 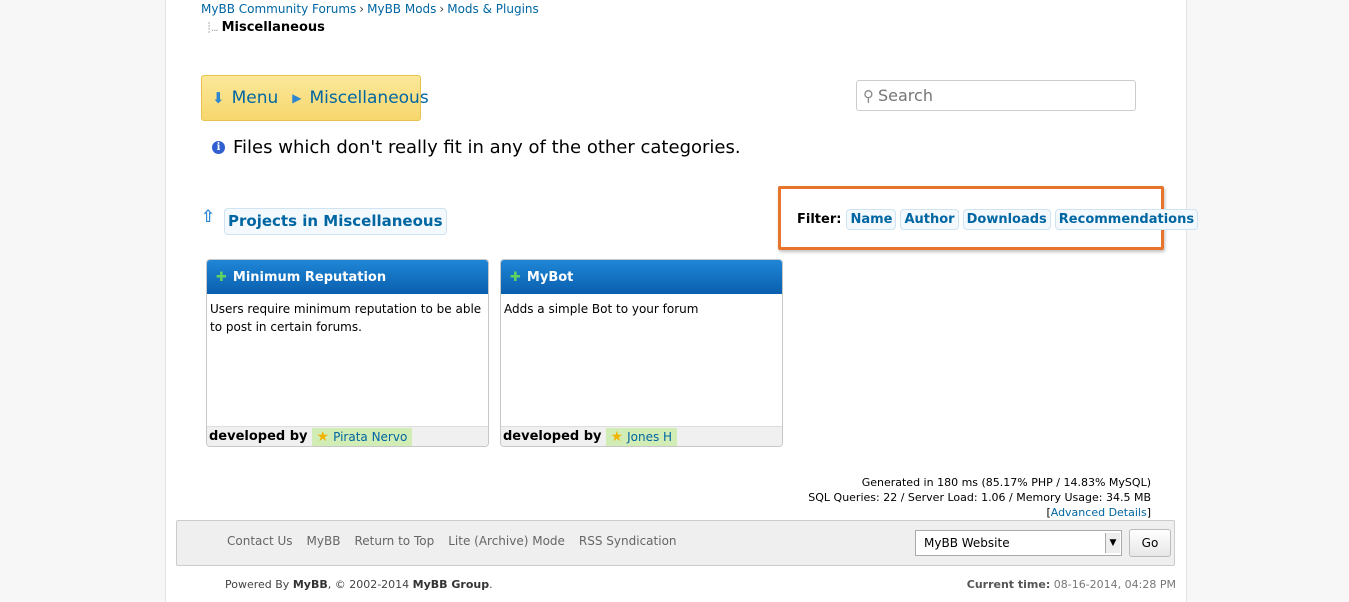 What do you see at coordinates (273, 27) in the screenshot?
I see `breadcrumb-current-label: Miscellaneous` at bounding box center [273, 27].